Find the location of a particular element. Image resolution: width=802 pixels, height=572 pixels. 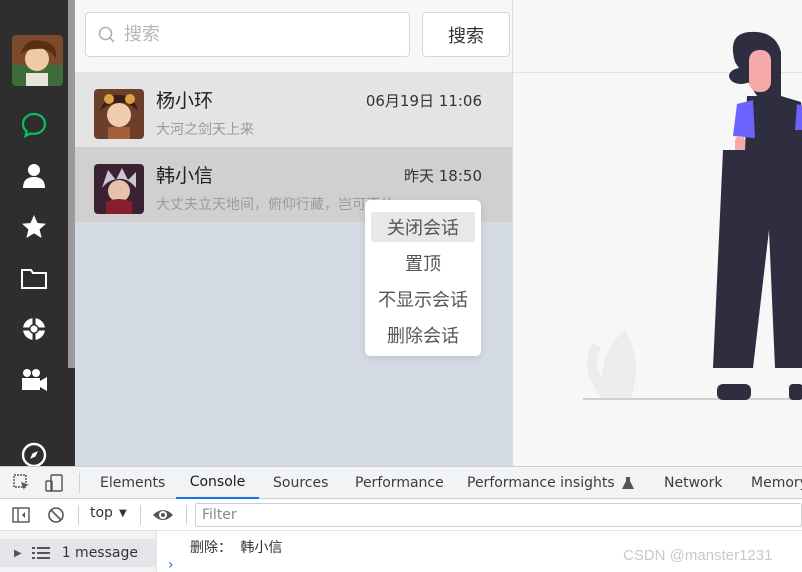

menu-item-close-conversation: 关闭会话 is located at coordinates (423, 227).